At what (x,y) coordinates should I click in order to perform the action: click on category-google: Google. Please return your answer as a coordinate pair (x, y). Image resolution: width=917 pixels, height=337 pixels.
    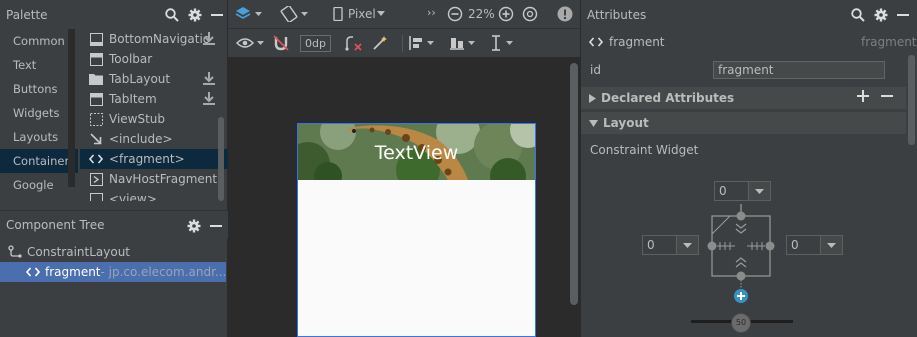
    Looking at the image, I should click on (39, 185).